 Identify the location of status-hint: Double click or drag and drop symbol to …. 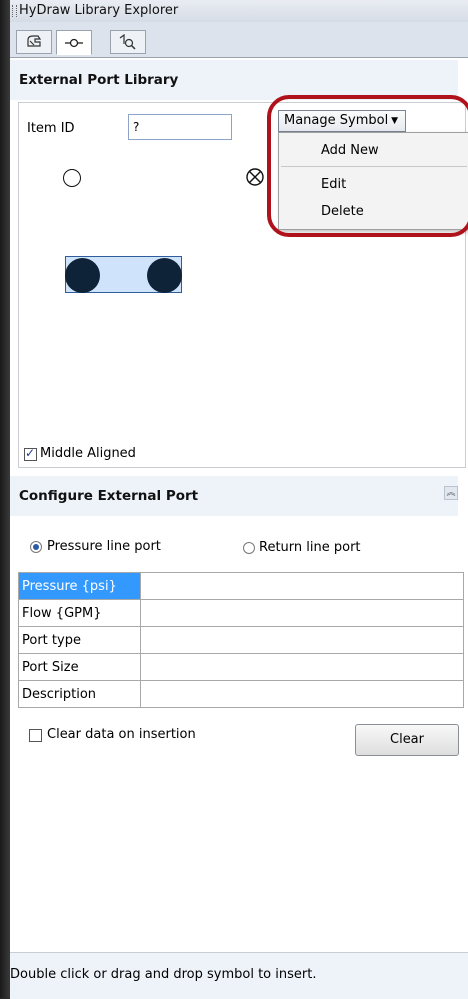
(163, 974).